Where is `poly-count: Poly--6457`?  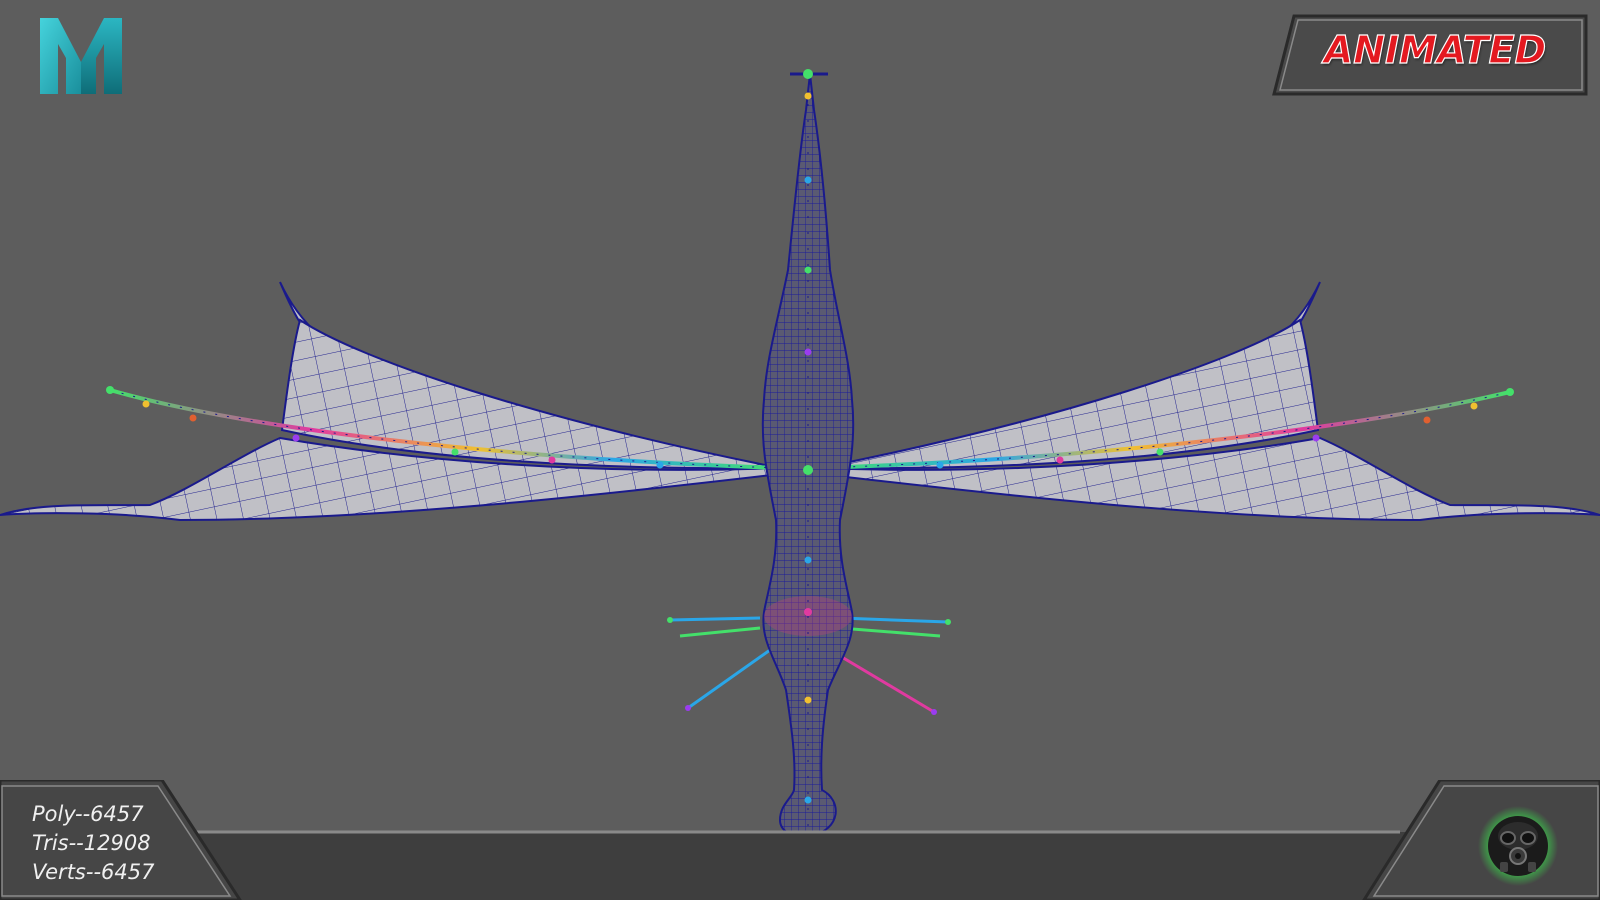 poly-count: Poly--6457 is located at coordinates (88, 814).